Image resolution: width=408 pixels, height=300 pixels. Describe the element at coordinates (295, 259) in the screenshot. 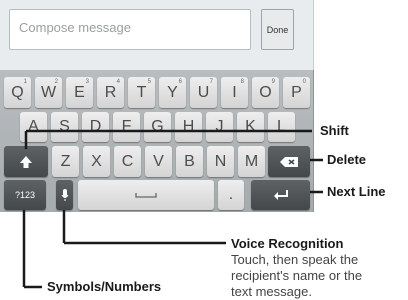

I see `voice-recognition-desc-line-1: Touch, then speak the` at that location.